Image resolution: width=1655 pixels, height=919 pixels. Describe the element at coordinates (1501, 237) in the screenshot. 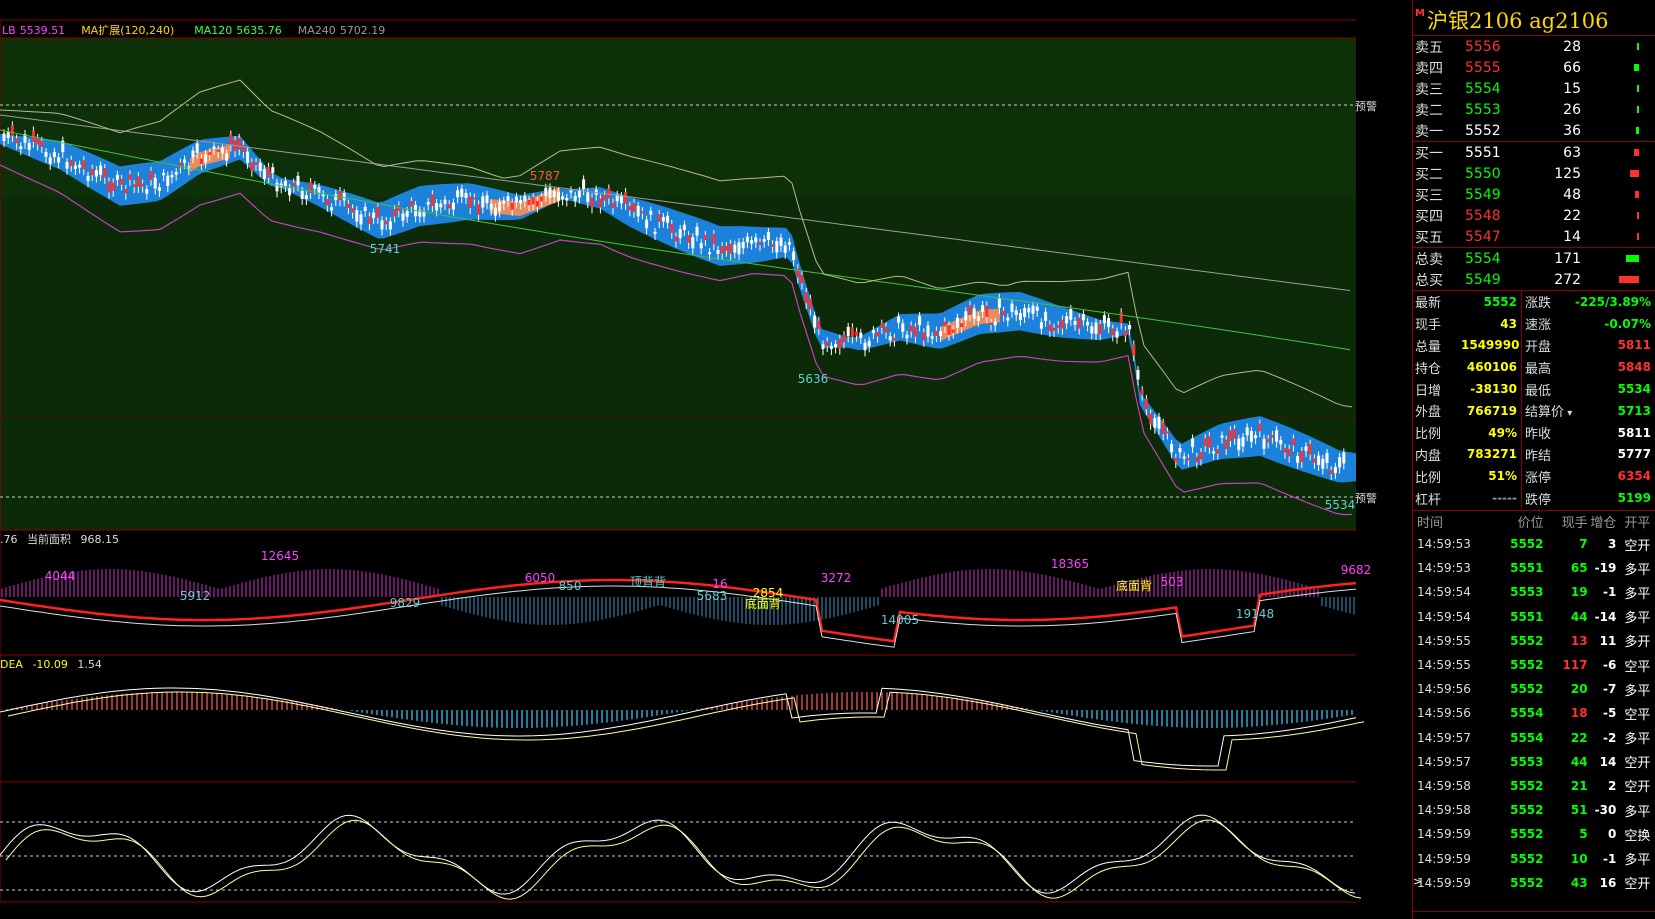

I see `book-price: 5547` at that location.